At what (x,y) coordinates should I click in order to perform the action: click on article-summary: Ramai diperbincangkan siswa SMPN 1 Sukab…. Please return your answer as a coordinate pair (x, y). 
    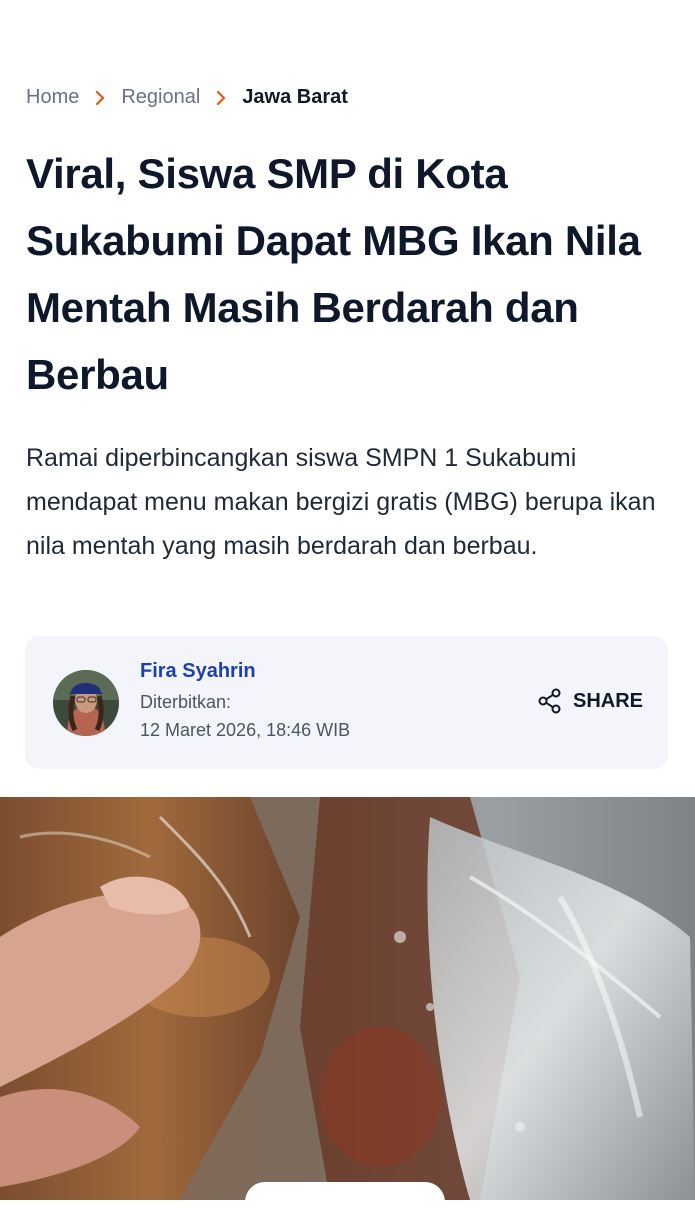
    Looking at the image, I should click on (341, 502).